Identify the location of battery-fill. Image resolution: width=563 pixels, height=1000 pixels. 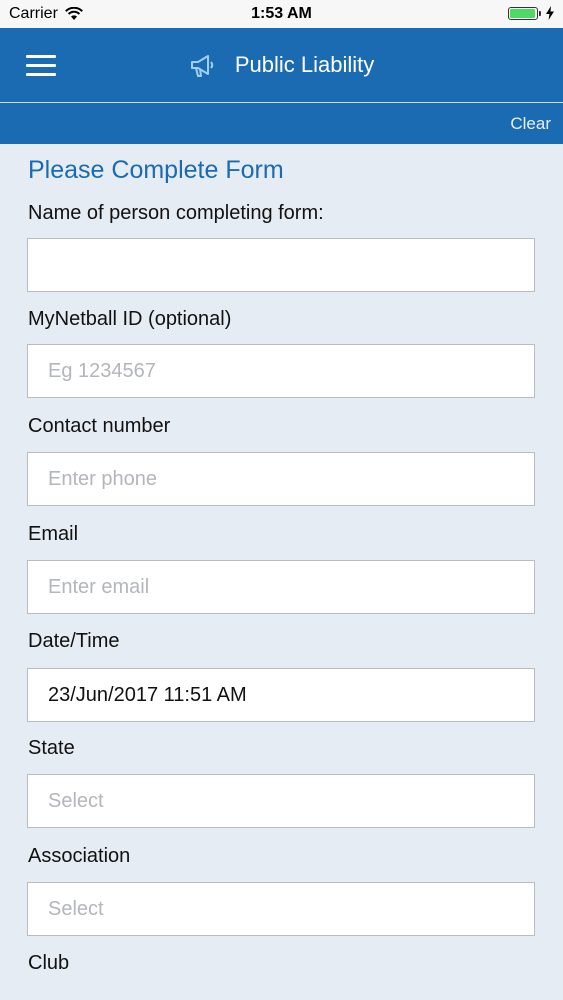
(522, 13).